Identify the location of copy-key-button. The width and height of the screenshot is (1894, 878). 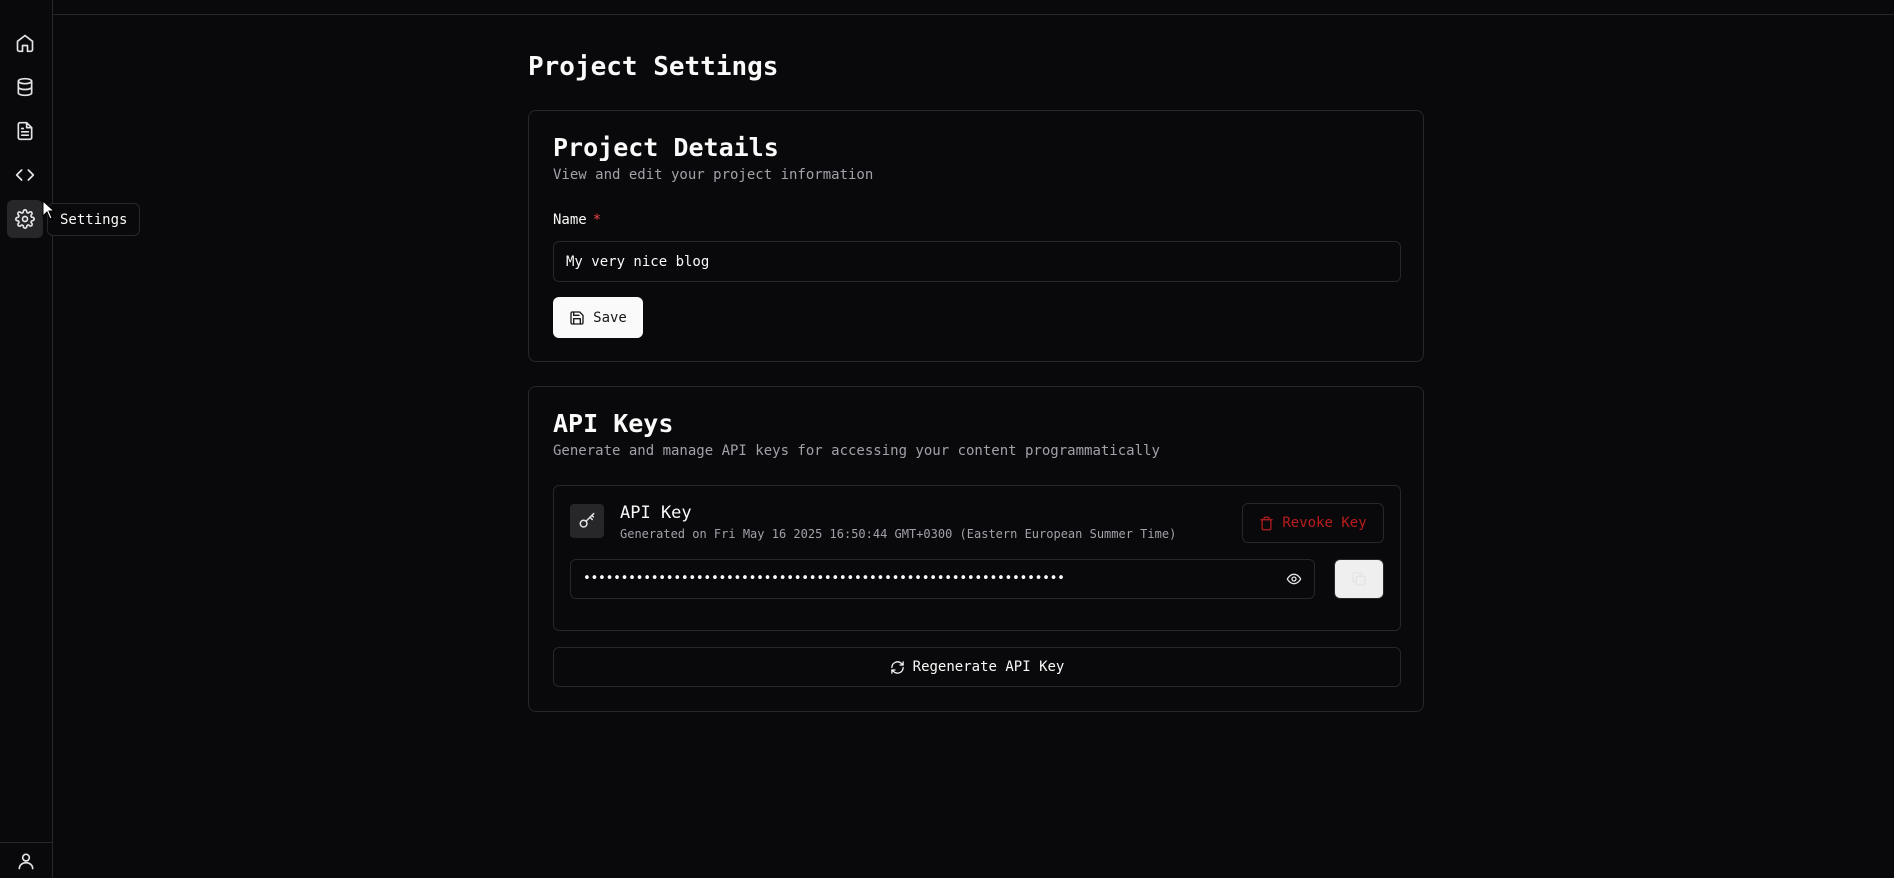
(1359, 579).